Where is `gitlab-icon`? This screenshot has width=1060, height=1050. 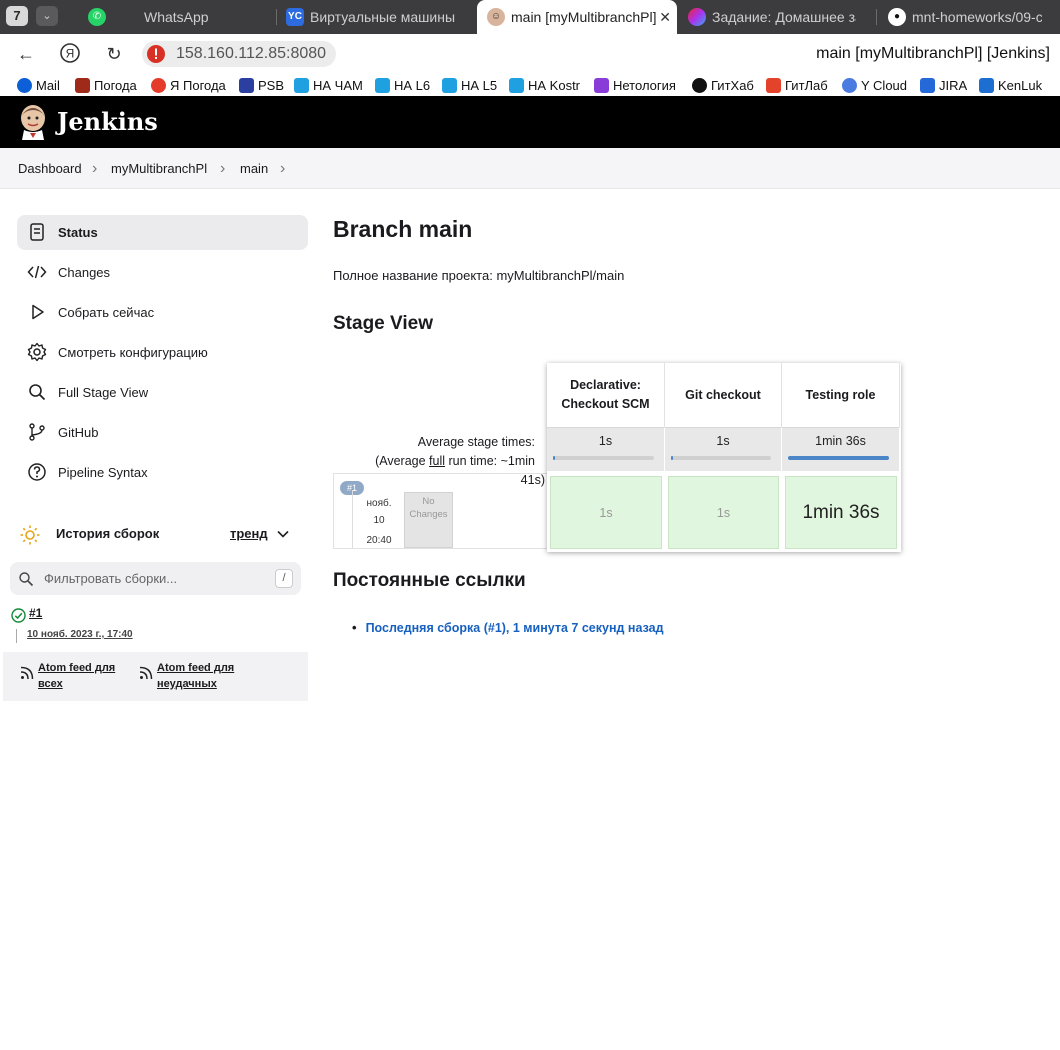
gitlab-icon is located at coordinates (773, 85).